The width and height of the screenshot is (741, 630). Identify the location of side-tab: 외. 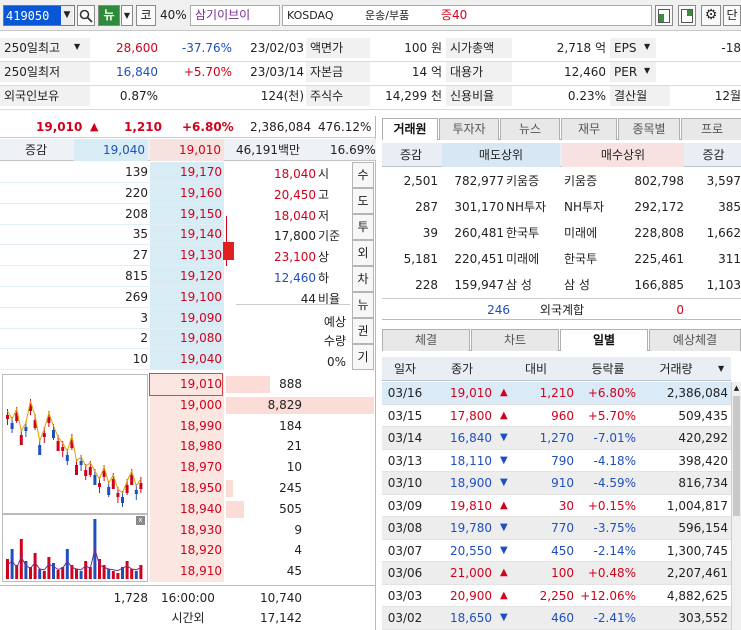
(363, 253).